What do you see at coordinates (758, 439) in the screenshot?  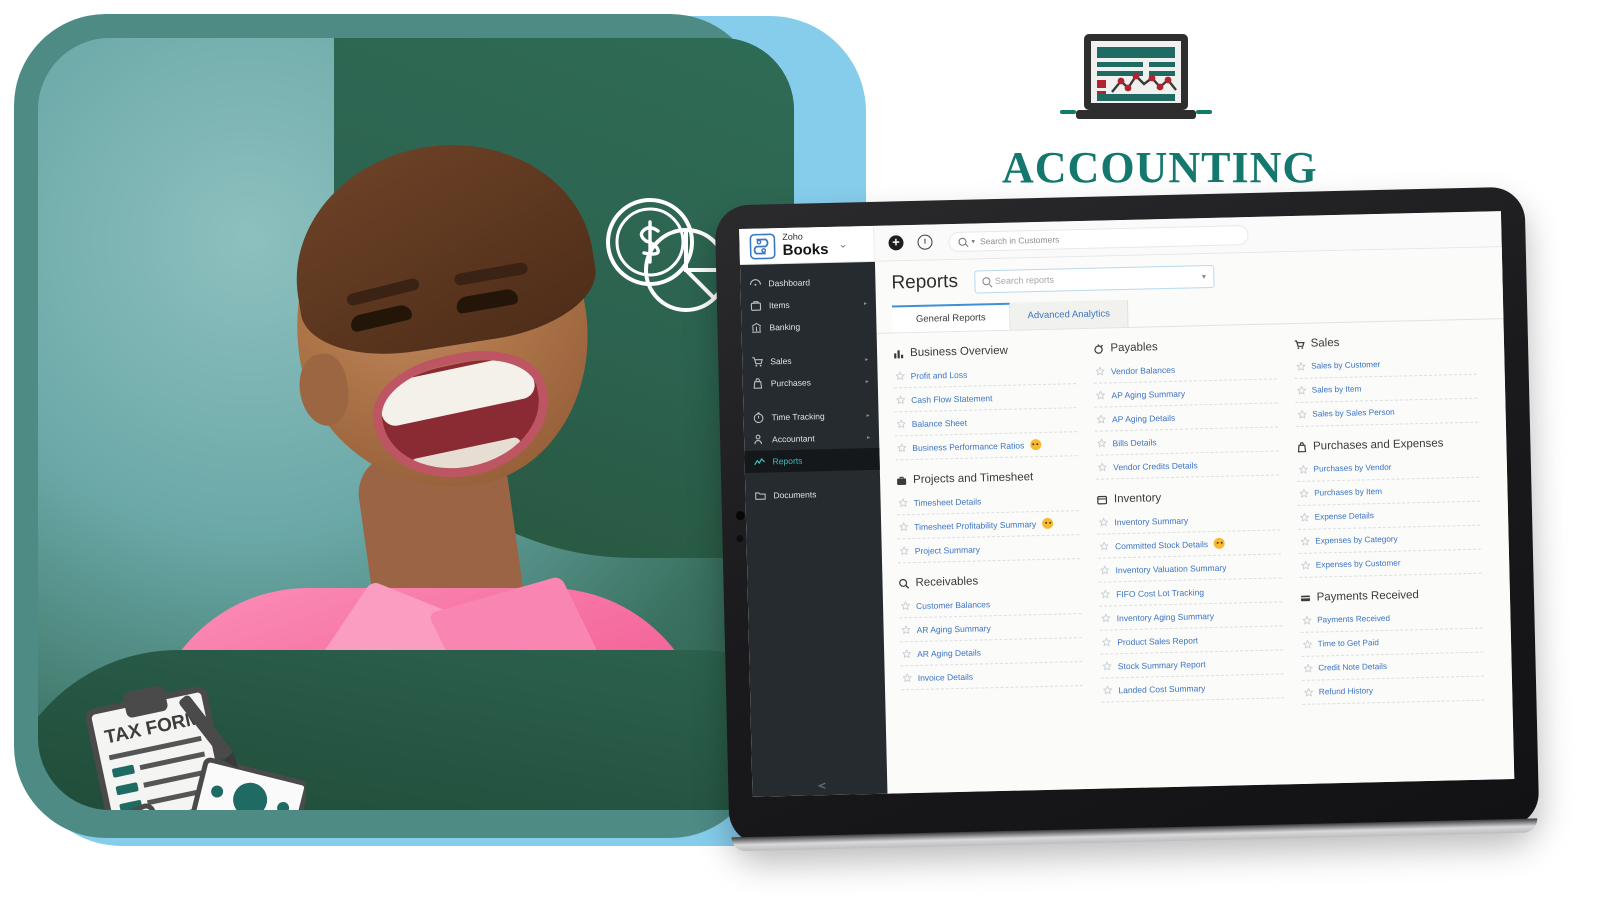 I see `accountant-icon` at bounding box center [758, 439].